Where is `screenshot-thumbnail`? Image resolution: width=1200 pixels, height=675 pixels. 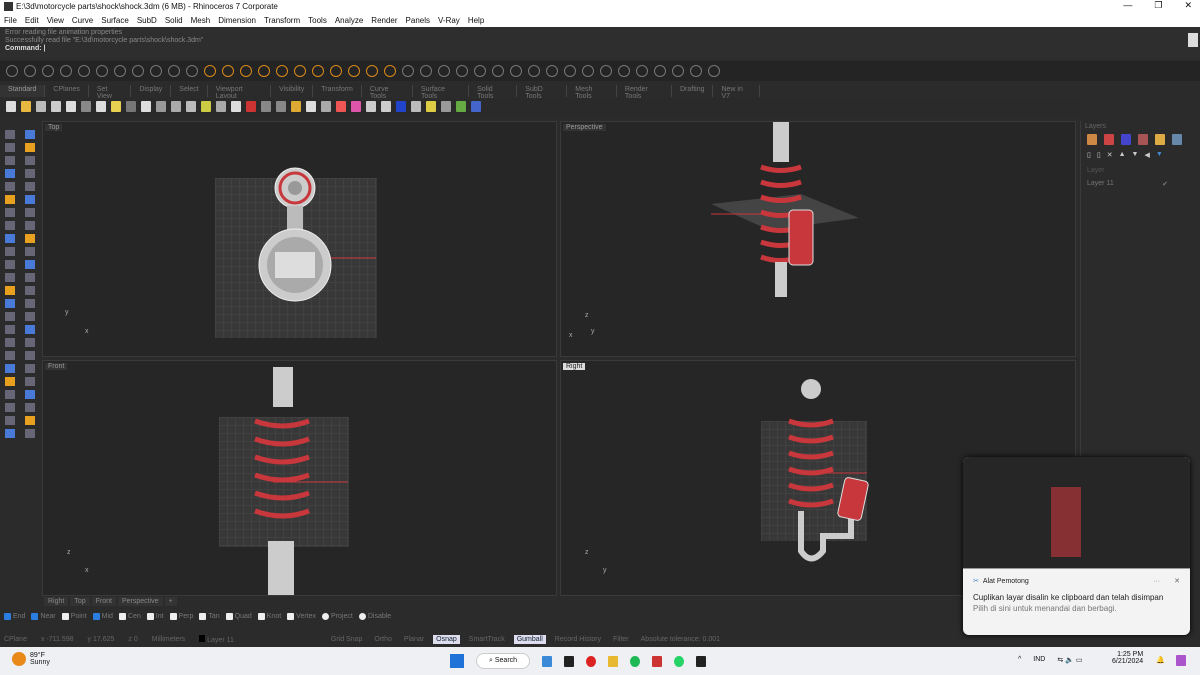 screenshot-thumbnail is located at coordinates (1076, 513).